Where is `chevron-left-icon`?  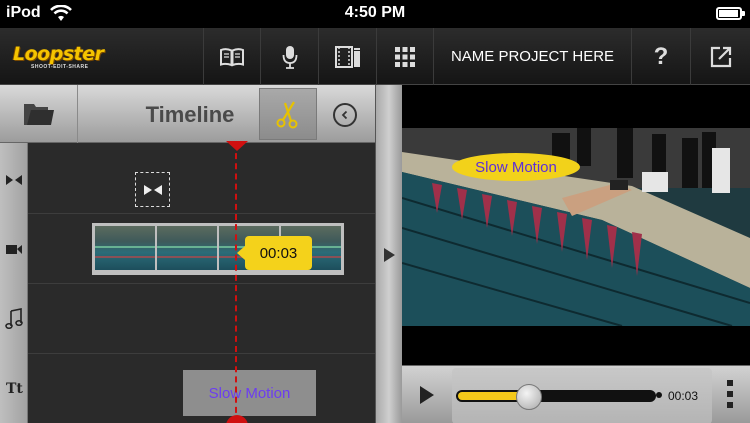 chevron-left-icon is located at coordinates (344, 115).